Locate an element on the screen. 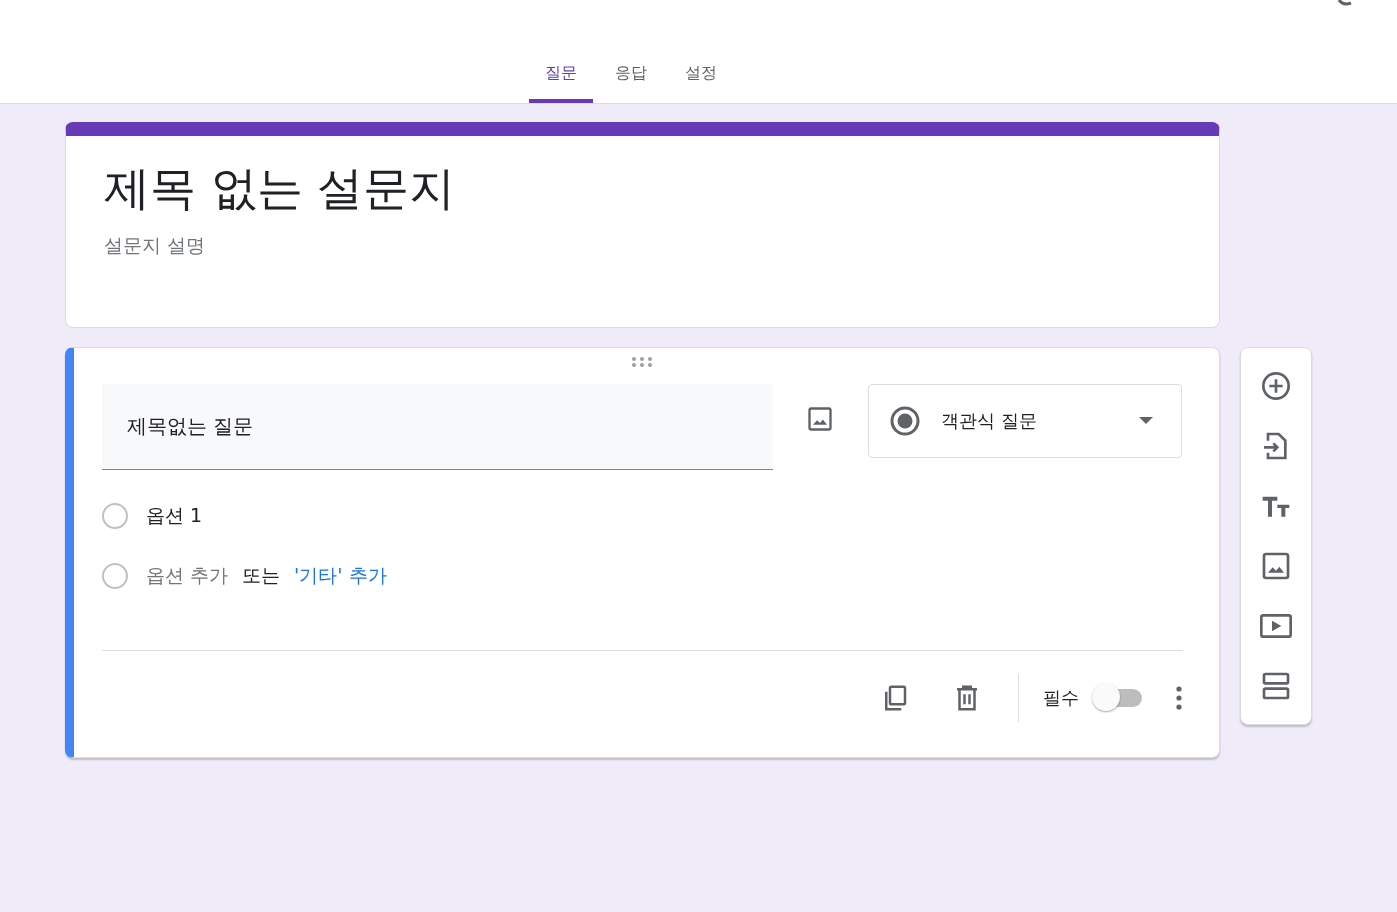 The image size is (1397, 912). more-icon is located at coordinates (1179, 698).